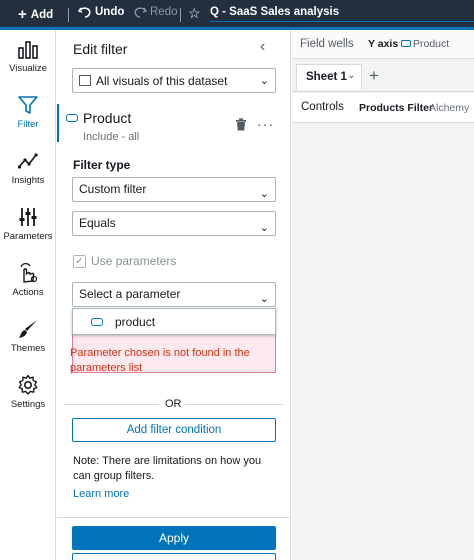 This screenshot has width=474, height=560. I want to click on use-parameters-label: Use parameters, so click(134, 261).